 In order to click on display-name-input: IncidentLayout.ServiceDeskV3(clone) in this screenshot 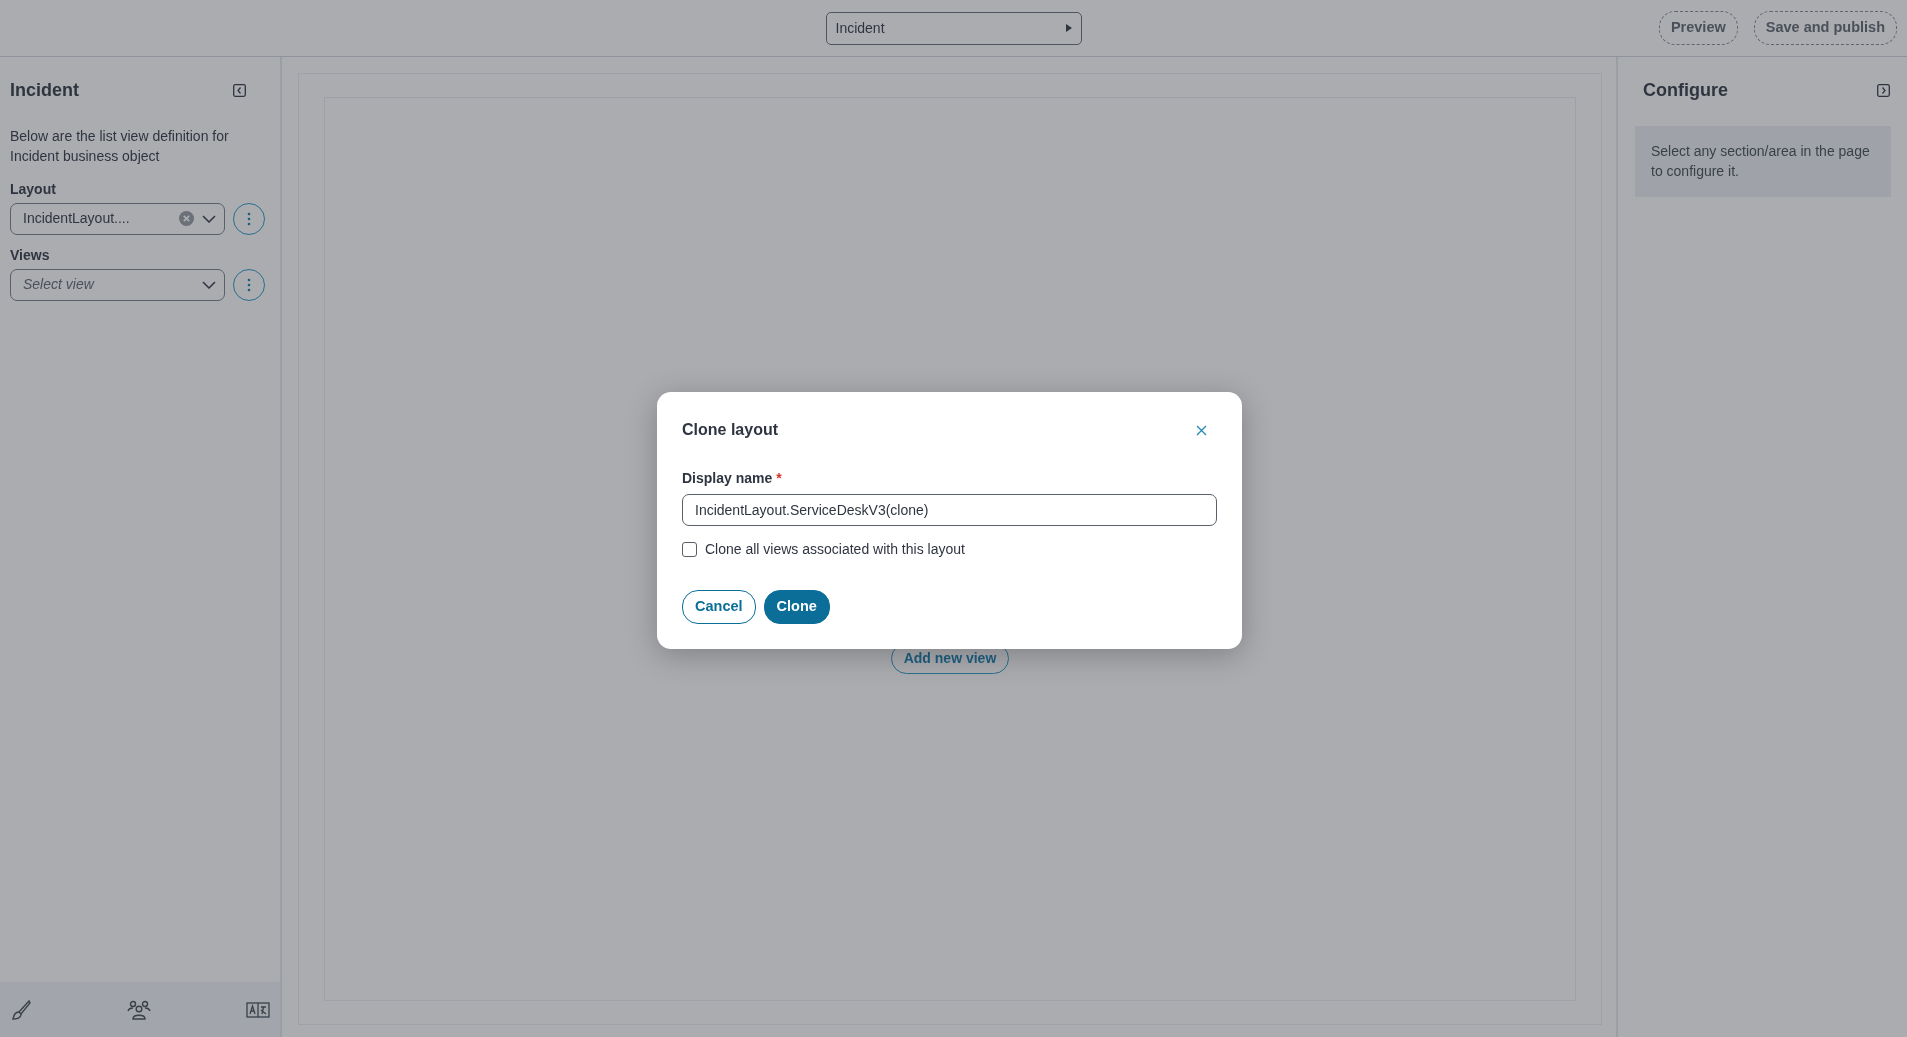, I will do `click(949, 510)`.